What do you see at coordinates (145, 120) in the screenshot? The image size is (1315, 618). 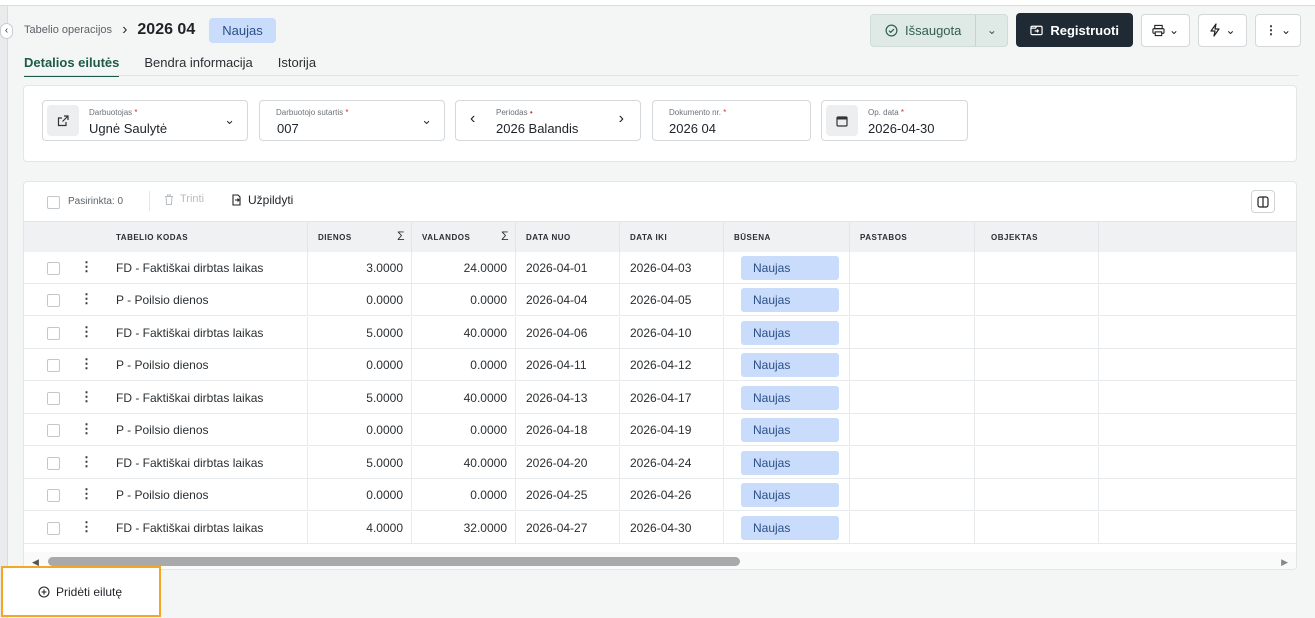 I see `employee-field: Darbuotojas * Ugnė Saulytė ⌄` at bounding box center [145, 120].